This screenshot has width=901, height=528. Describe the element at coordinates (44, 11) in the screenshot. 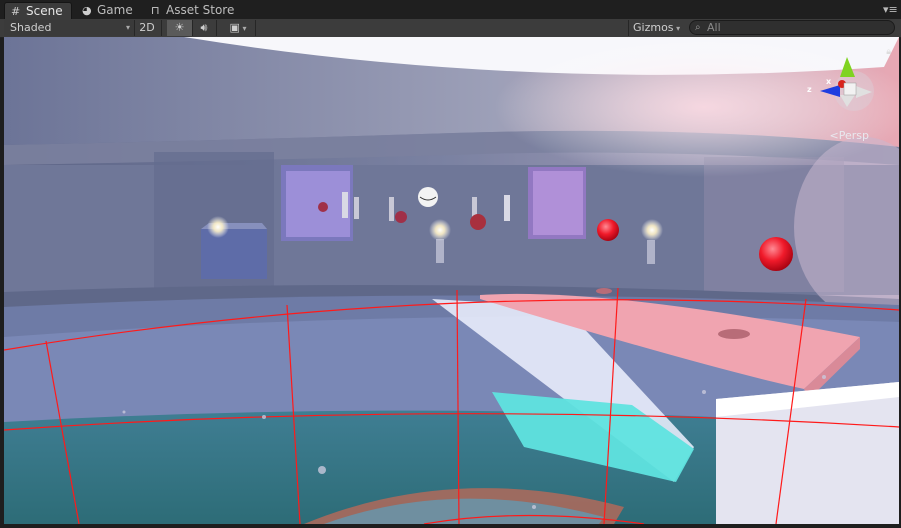

I see `tab-scene-label: Scene` at that location.